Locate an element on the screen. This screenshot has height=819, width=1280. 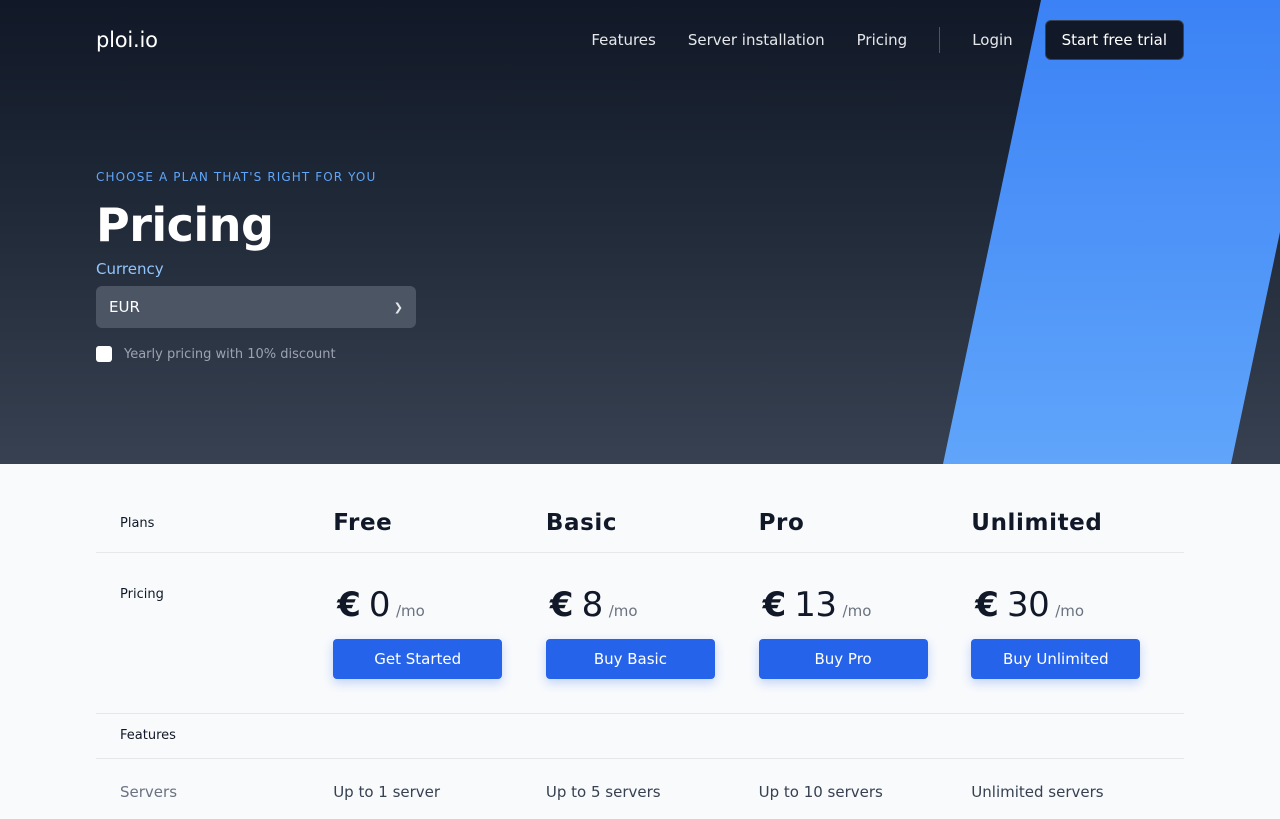
servers-pro: Up to 10 servers is located at coordinates (820, 792).